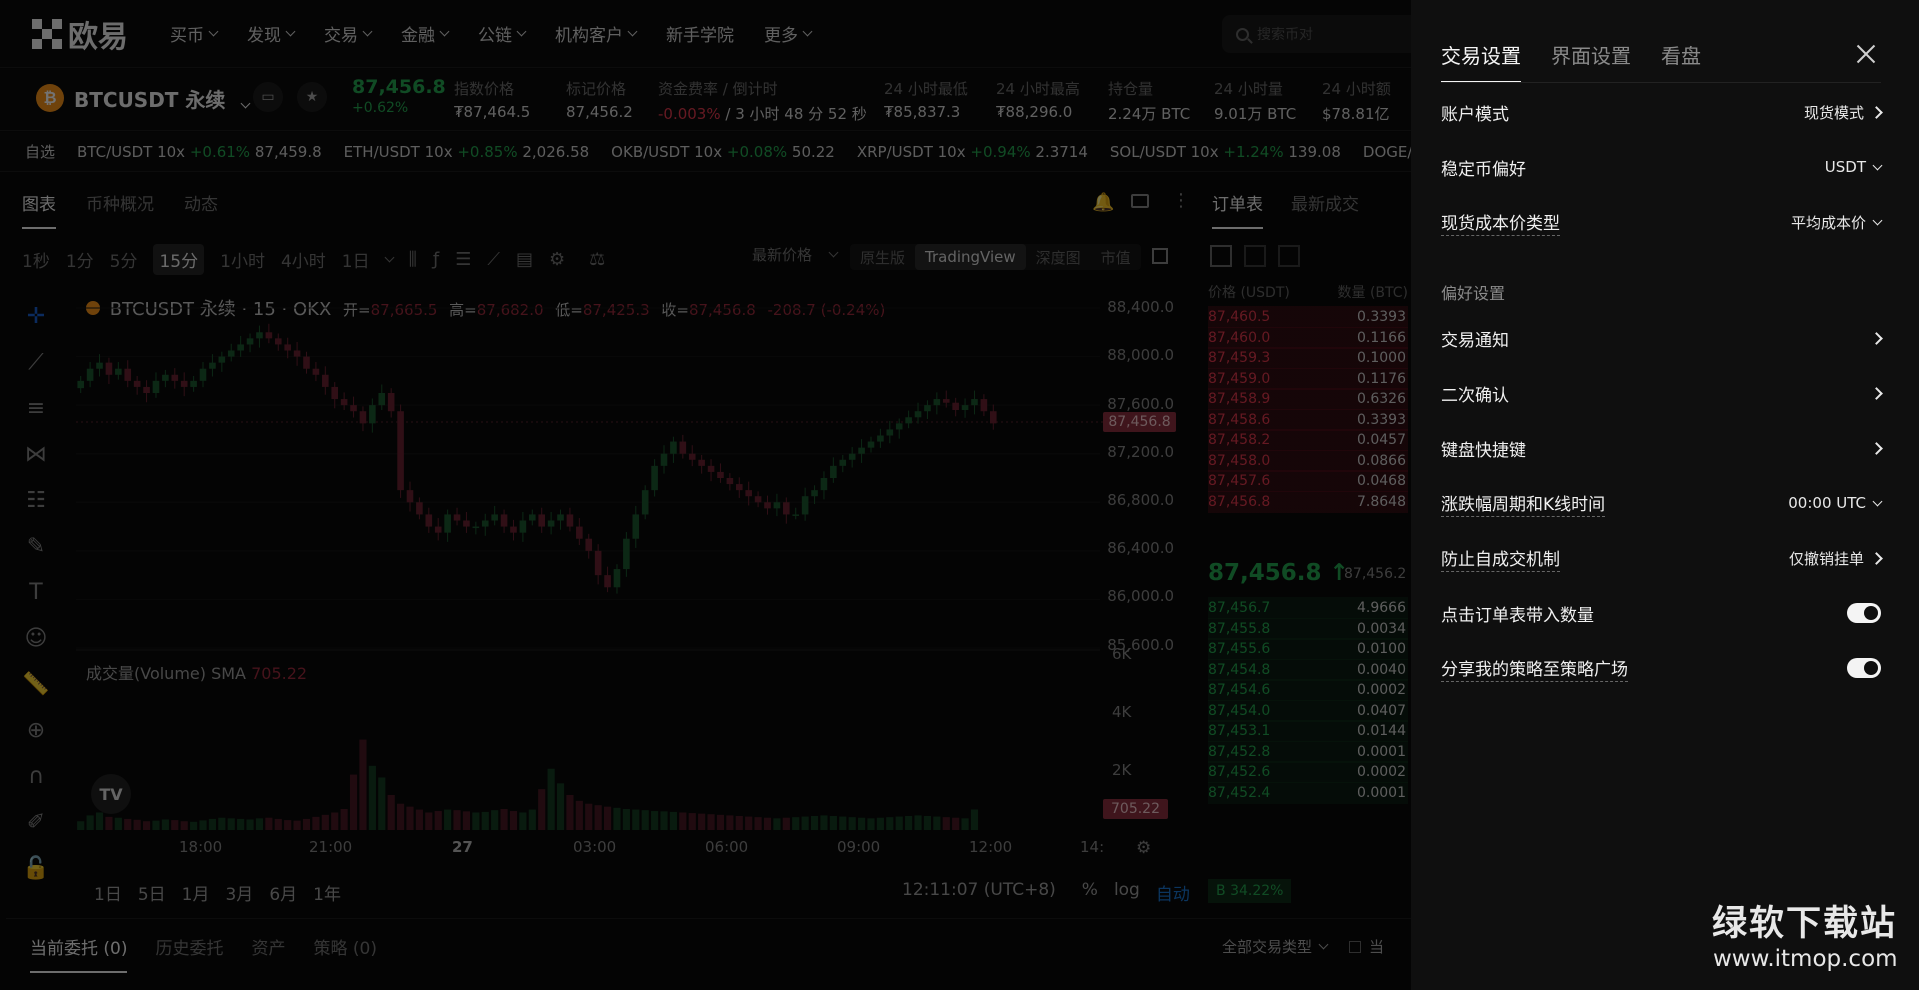 The height and width of the screenshot is (990, 1919). What do you see at coordinates (327, 892) in the screenshot?
I see `range-1y: 1年` at bounding box center [327, 892].